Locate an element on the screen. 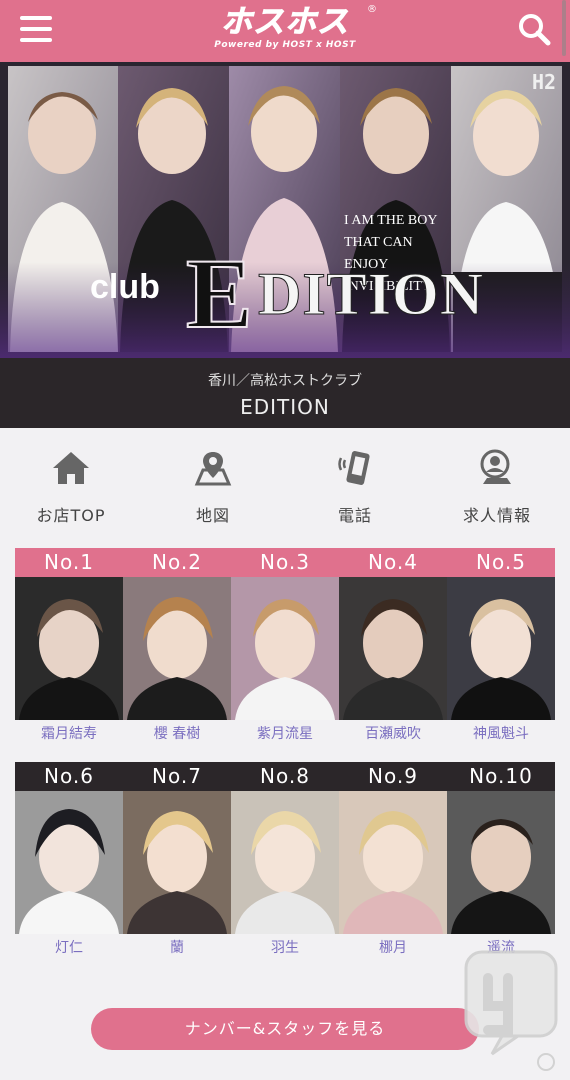 Image resolution: width=570 pixels, height=1080 pixels. search-icon is located at coordinates (534, 29).